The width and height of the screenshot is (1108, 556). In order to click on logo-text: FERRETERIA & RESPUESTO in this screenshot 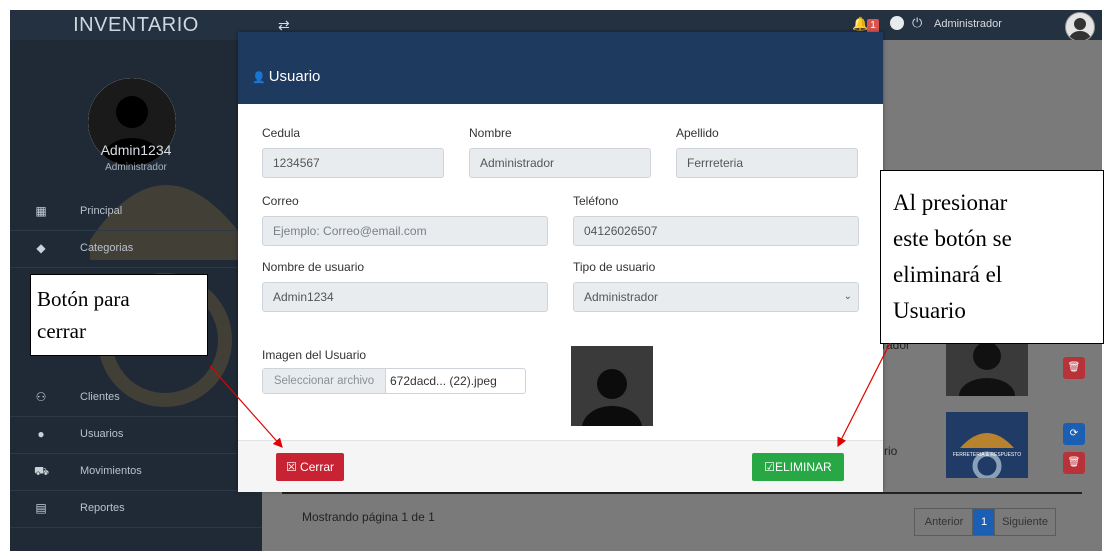, I will do `click(987, 455)`.